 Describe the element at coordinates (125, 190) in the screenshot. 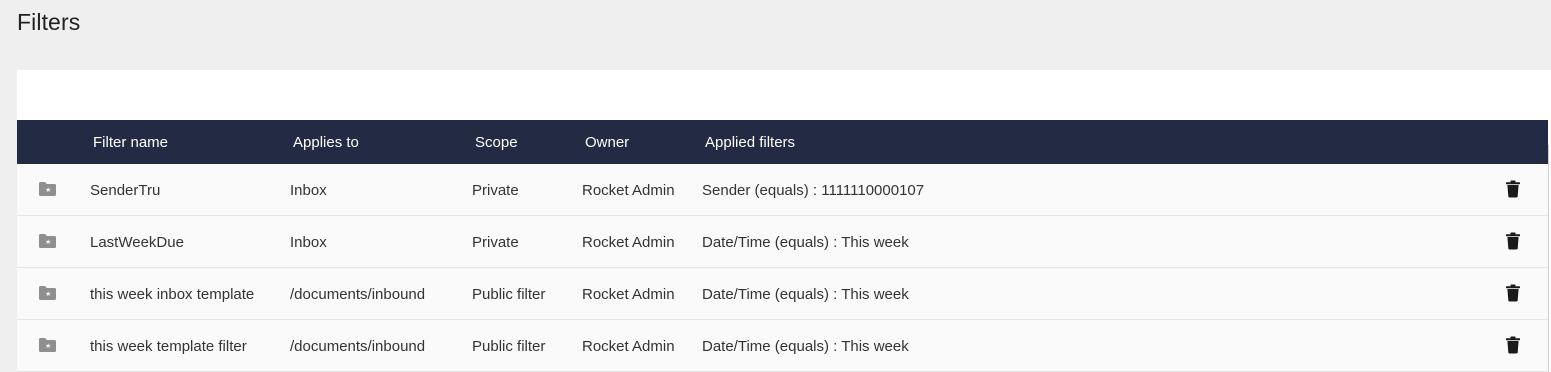

I see `filter-name-cell: SenderTru` at that location.